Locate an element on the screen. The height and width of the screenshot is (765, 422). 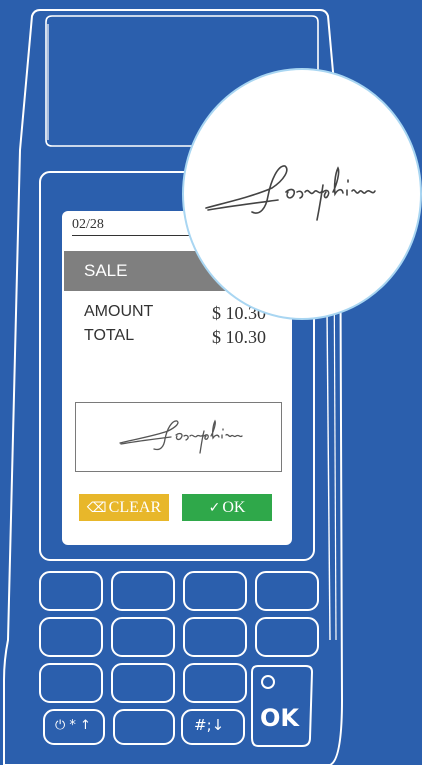
total-value: $ 10.30 is located at coordinates (239, 337).